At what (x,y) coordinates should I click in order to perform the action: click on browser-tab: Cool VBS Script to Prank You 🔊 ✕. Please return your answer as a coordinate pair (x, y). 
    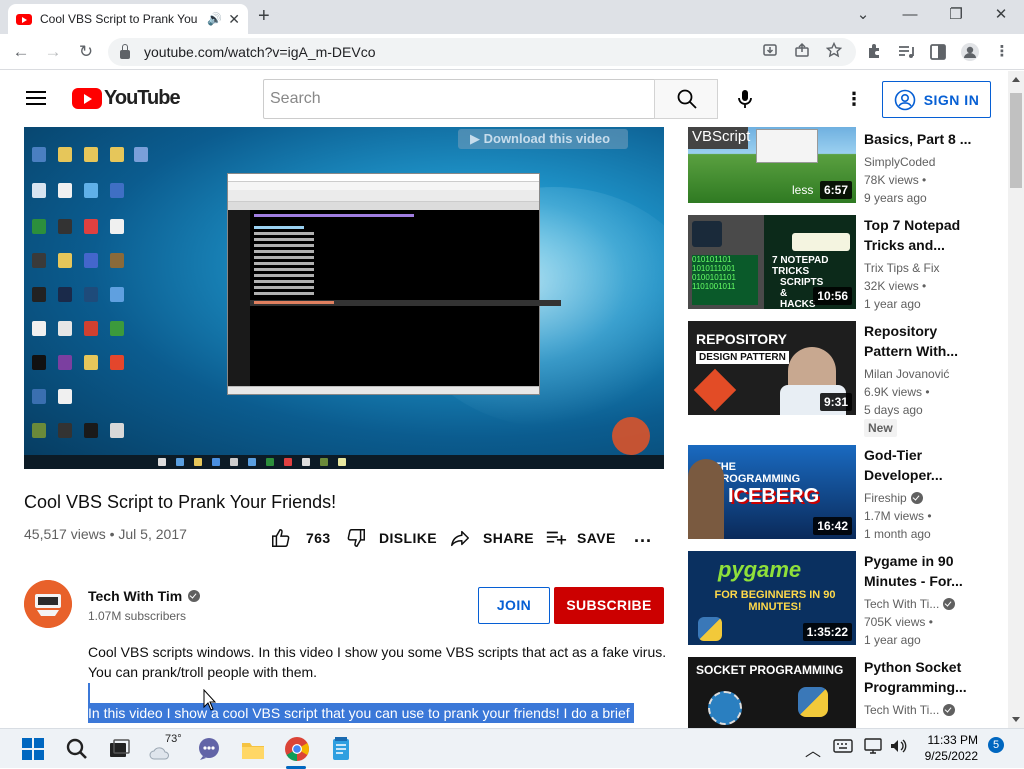
    Looking at the image, I should click on (128, 19).